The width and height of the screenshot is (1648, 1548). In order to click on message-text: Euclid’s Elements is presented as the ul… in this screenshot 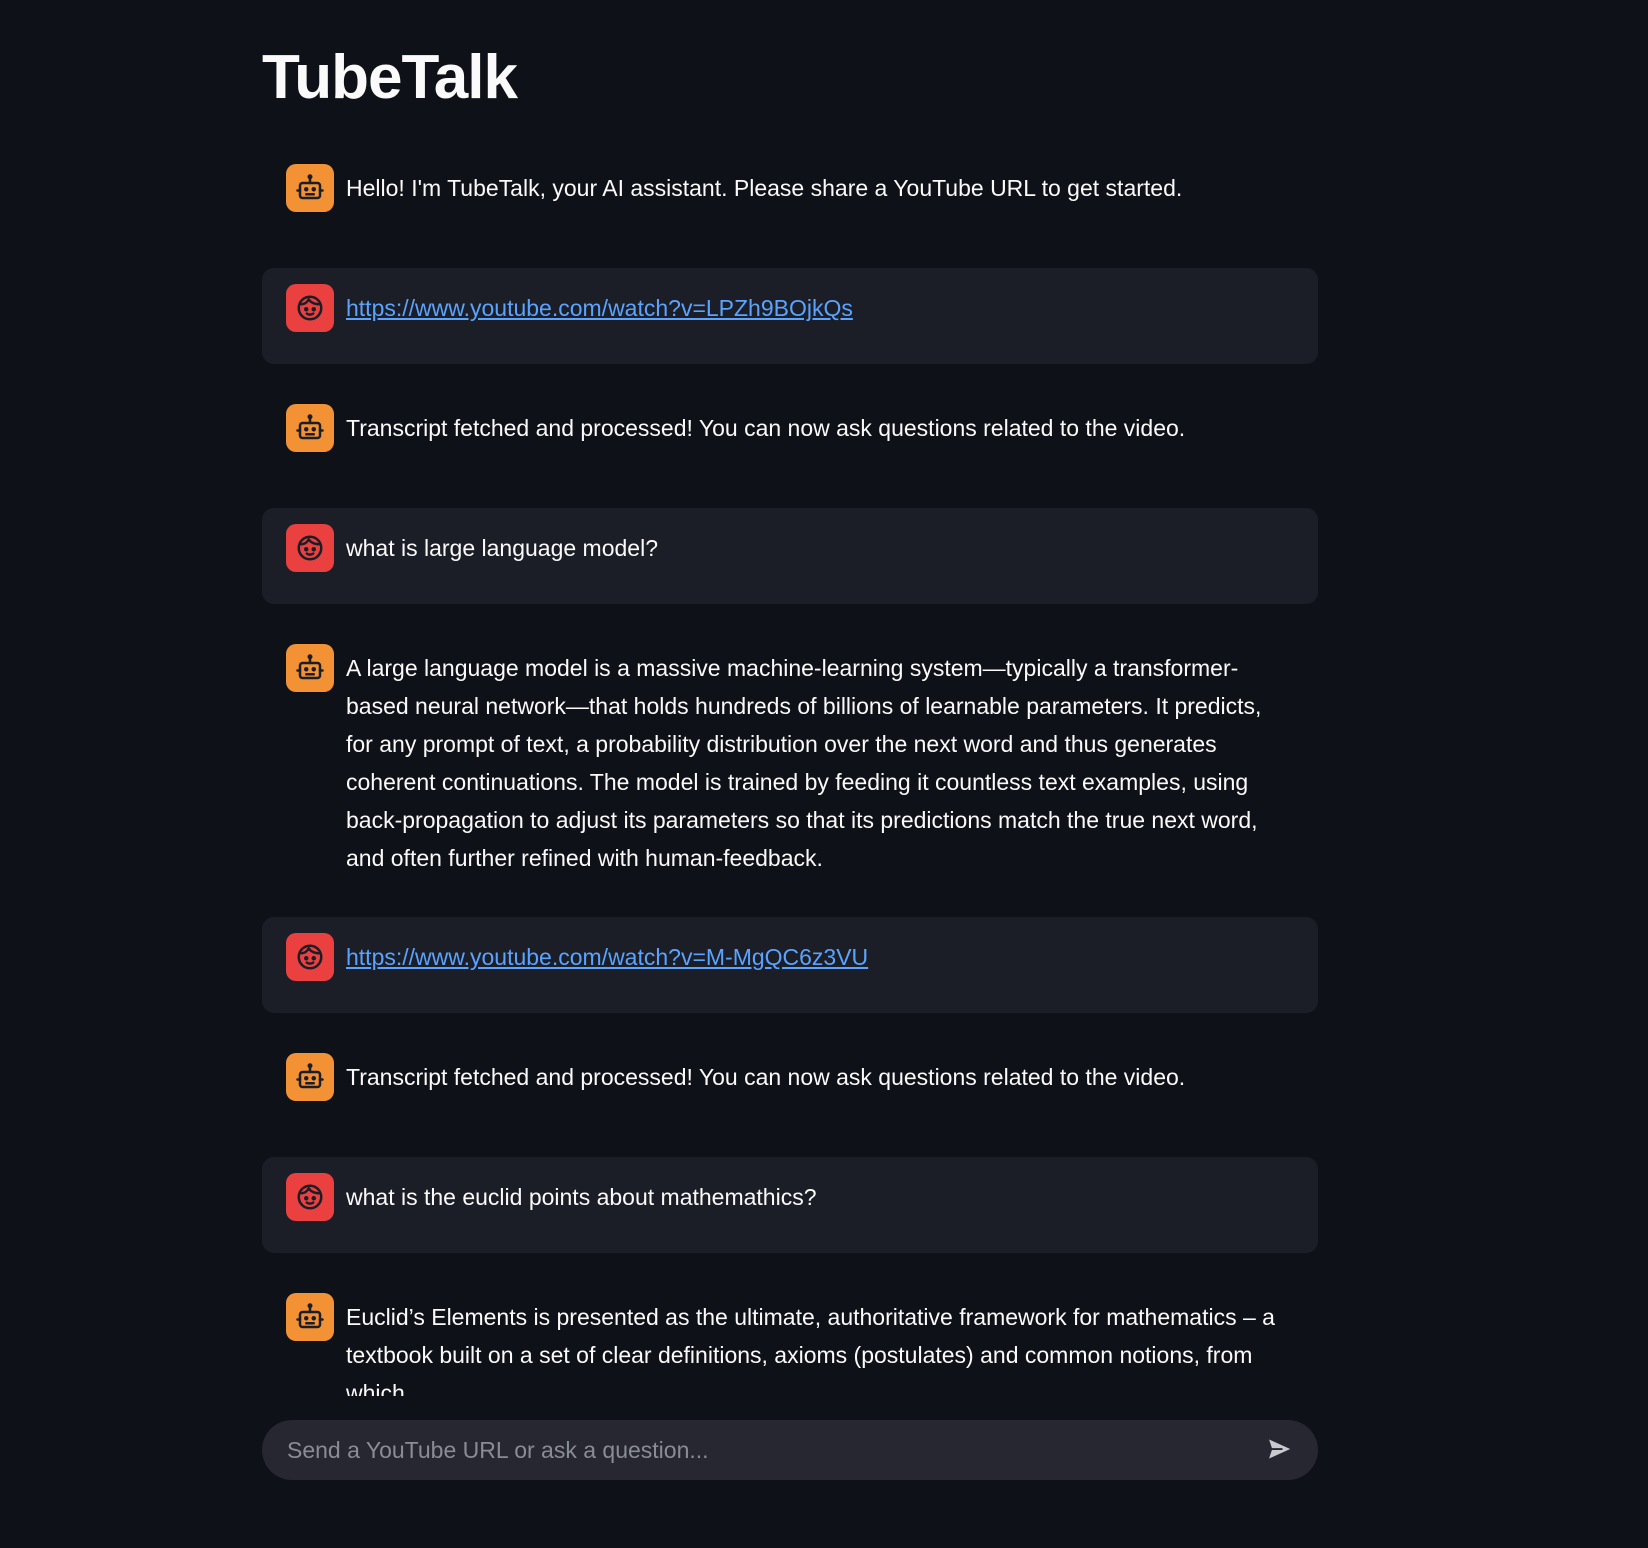, I will do `click(810, 1350)`.